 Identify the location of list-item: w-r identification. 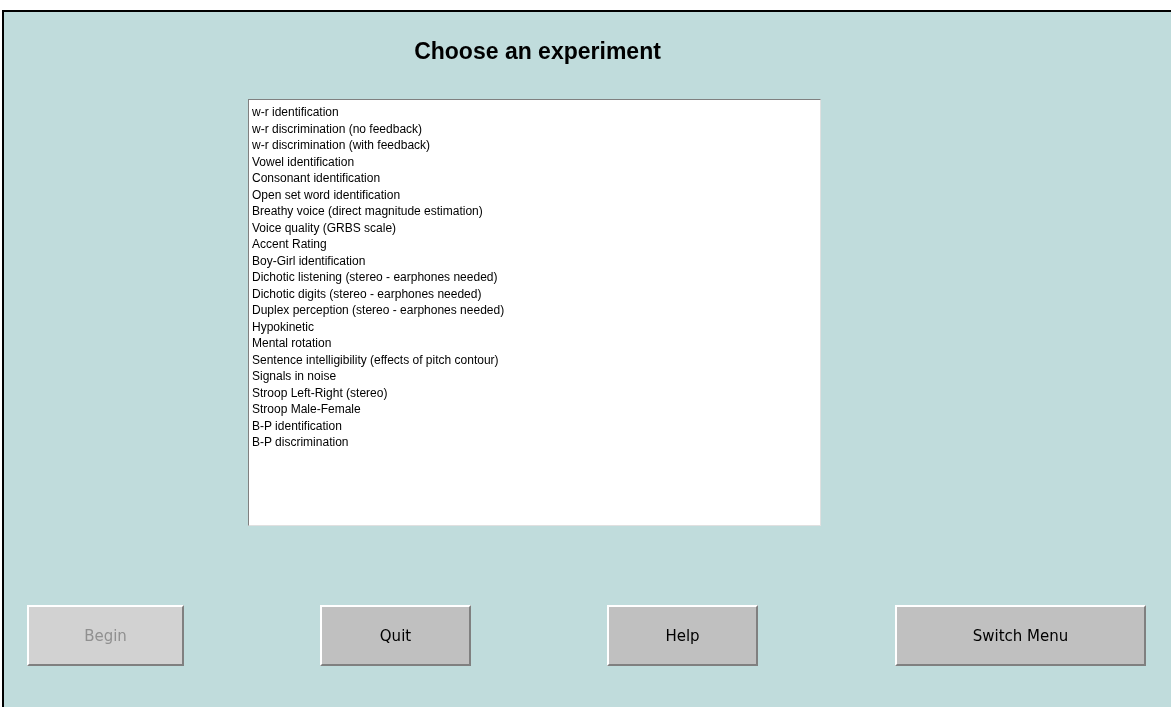
(534, 112).